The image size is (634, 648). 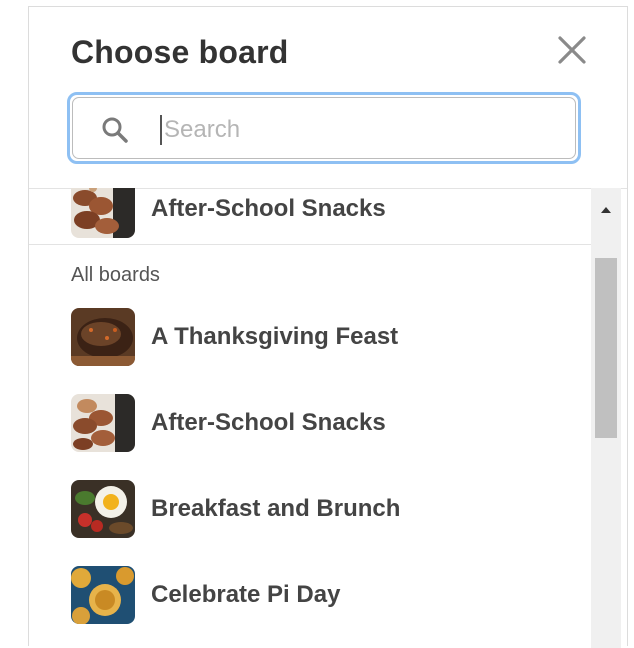 I want to click on dialog-title: Choose board, so click(x=180, y=52).